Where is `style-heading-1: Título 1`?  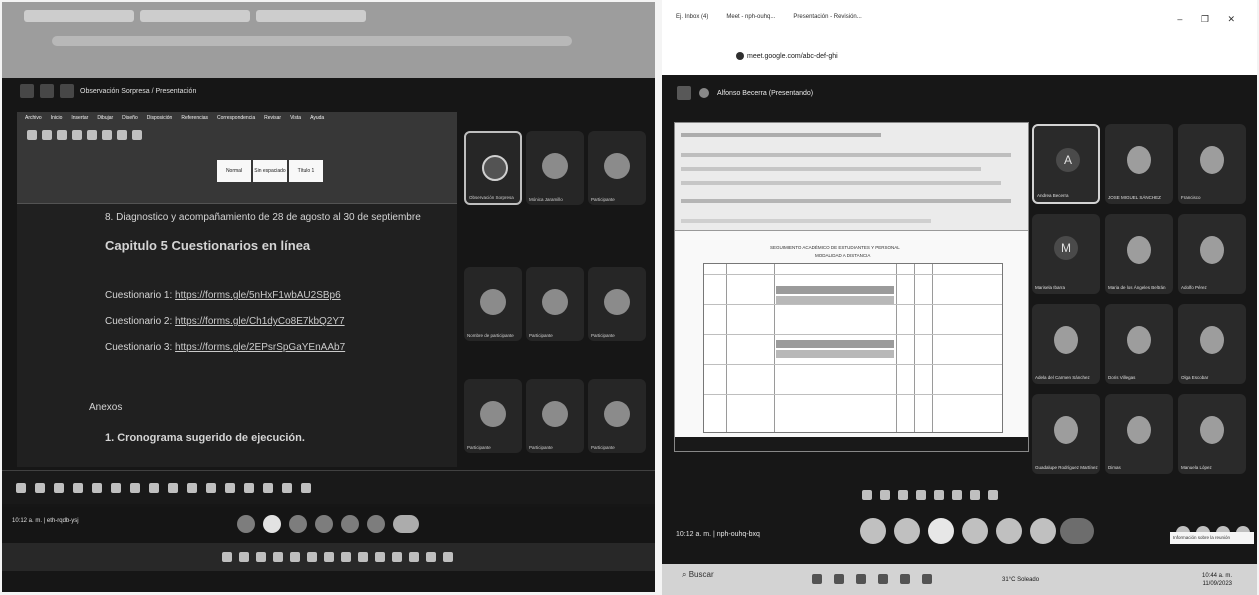 style-heading-1: Título 1 is located at coordinates (306, 171).